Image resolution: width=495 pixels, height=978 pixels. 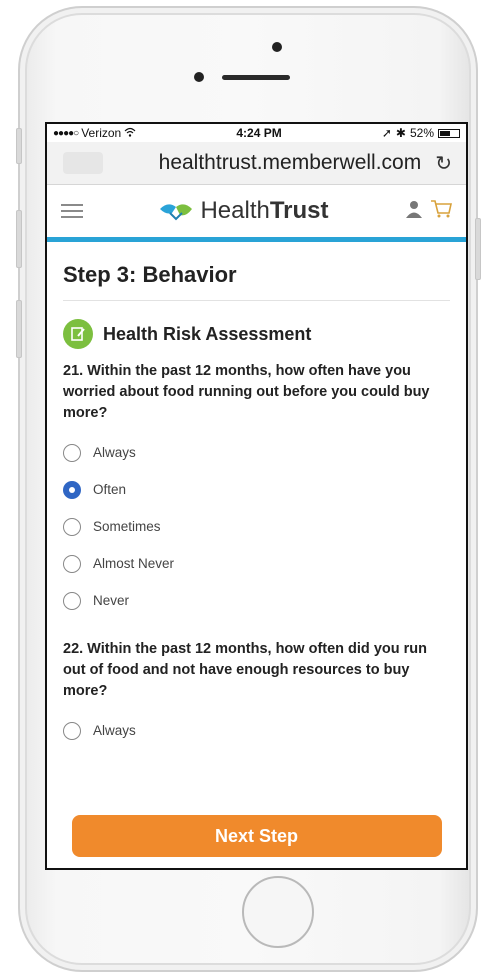 I want to click on option-label: Sometimes, so click(x=127, y=526).